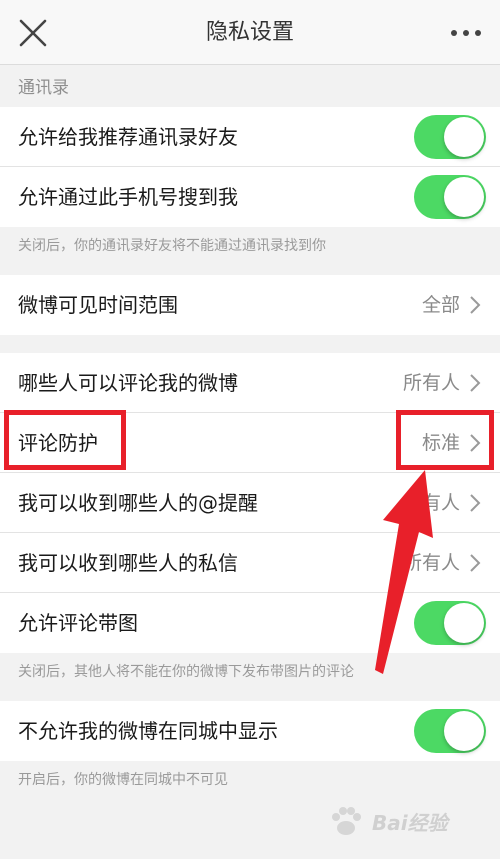 The width and height of the screenshot is (500, 859). I want to click on image-comments-toggle, so click(450, 623).